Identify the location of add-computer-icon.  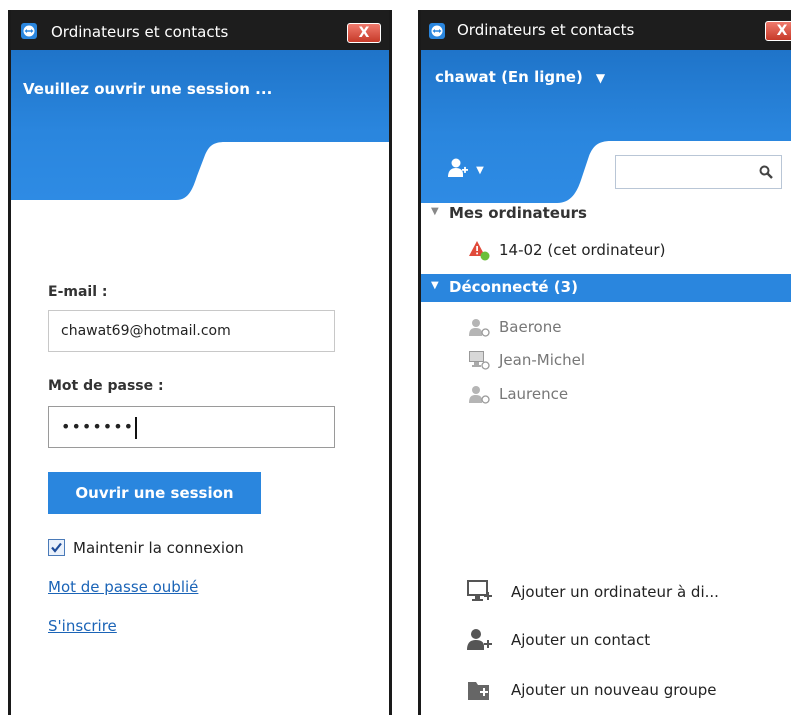
(479, 590).